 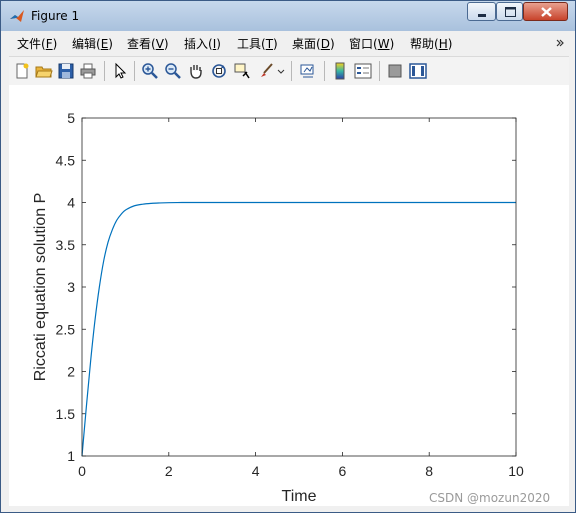 I want to click on menu-edit: 编辑(E), so click(x=92, y=43).